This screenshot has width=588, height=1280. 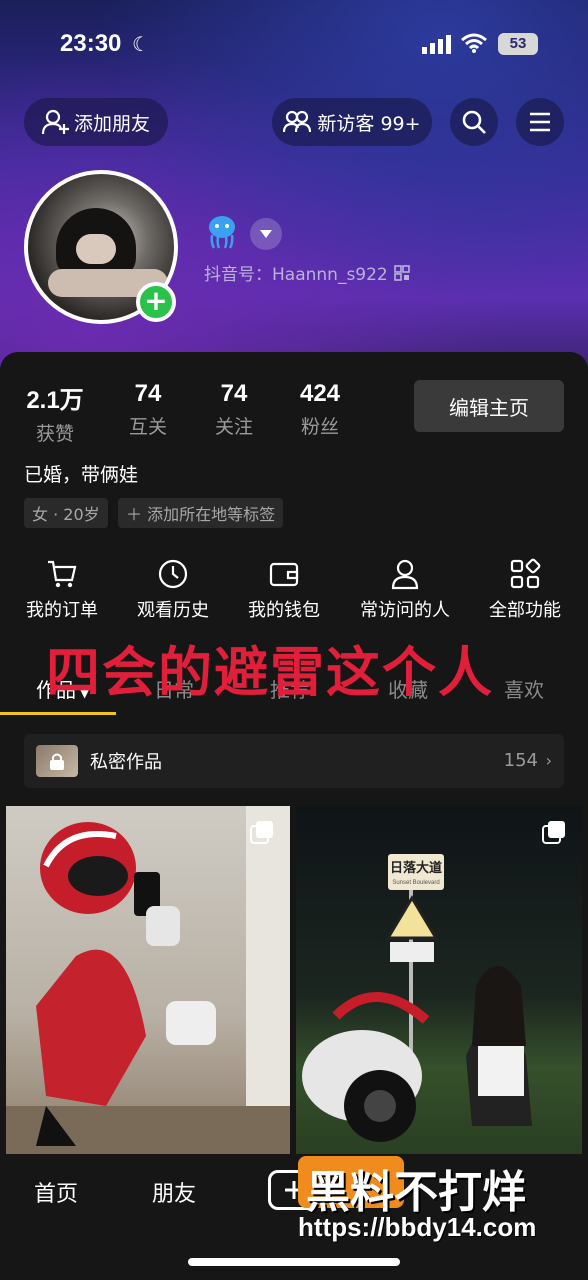 What do you see at coordinates (54, 434) in the screenshot?
I see `stat-label: 获赞` at bounding box center [54, 434].